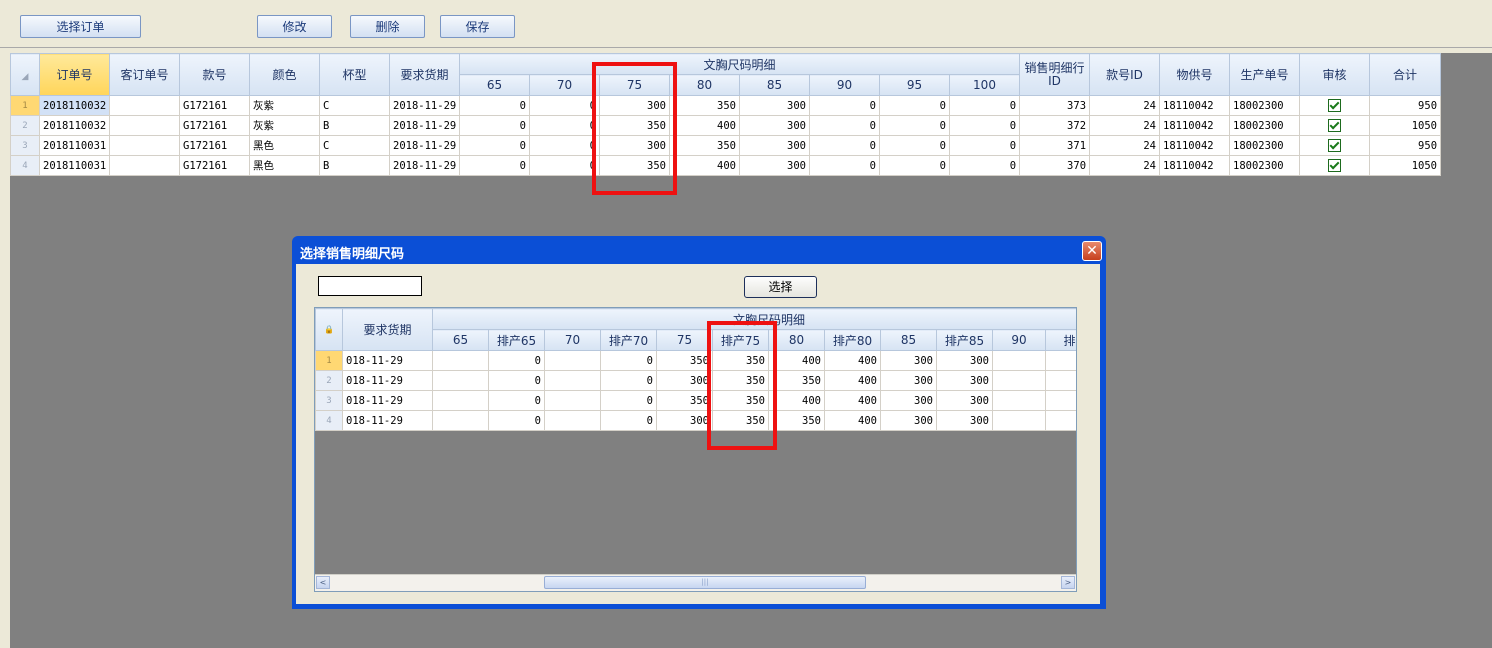 This screenshot has width=1492, height=648. Describe the element at coordinates (144, 145) in the screenshot. I see `cell-customer-order-no` at that location.